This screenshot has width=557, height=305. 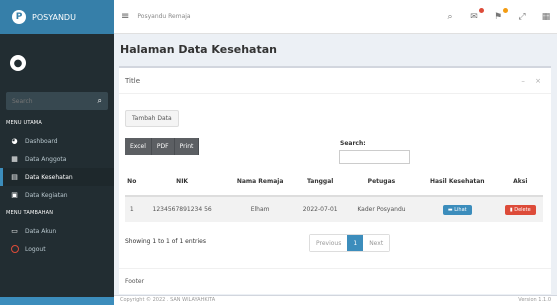 What do you see at coordinates (450, 209) in the screenshot?
I see `folder-icon: ▬` at bounding box center [450, 209].